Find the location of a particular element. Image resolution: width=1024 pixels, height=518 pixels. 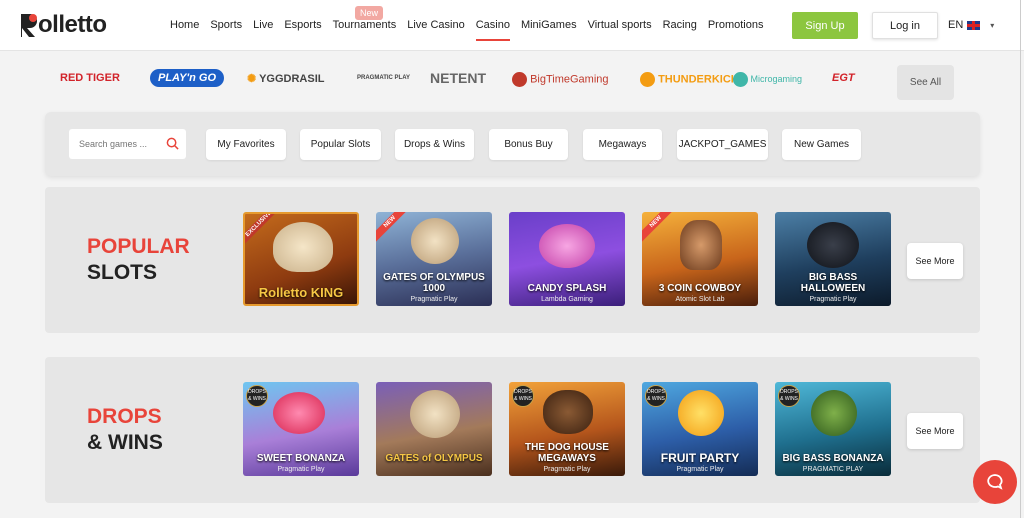

new-badge: New is located at coordinates (369, 13).